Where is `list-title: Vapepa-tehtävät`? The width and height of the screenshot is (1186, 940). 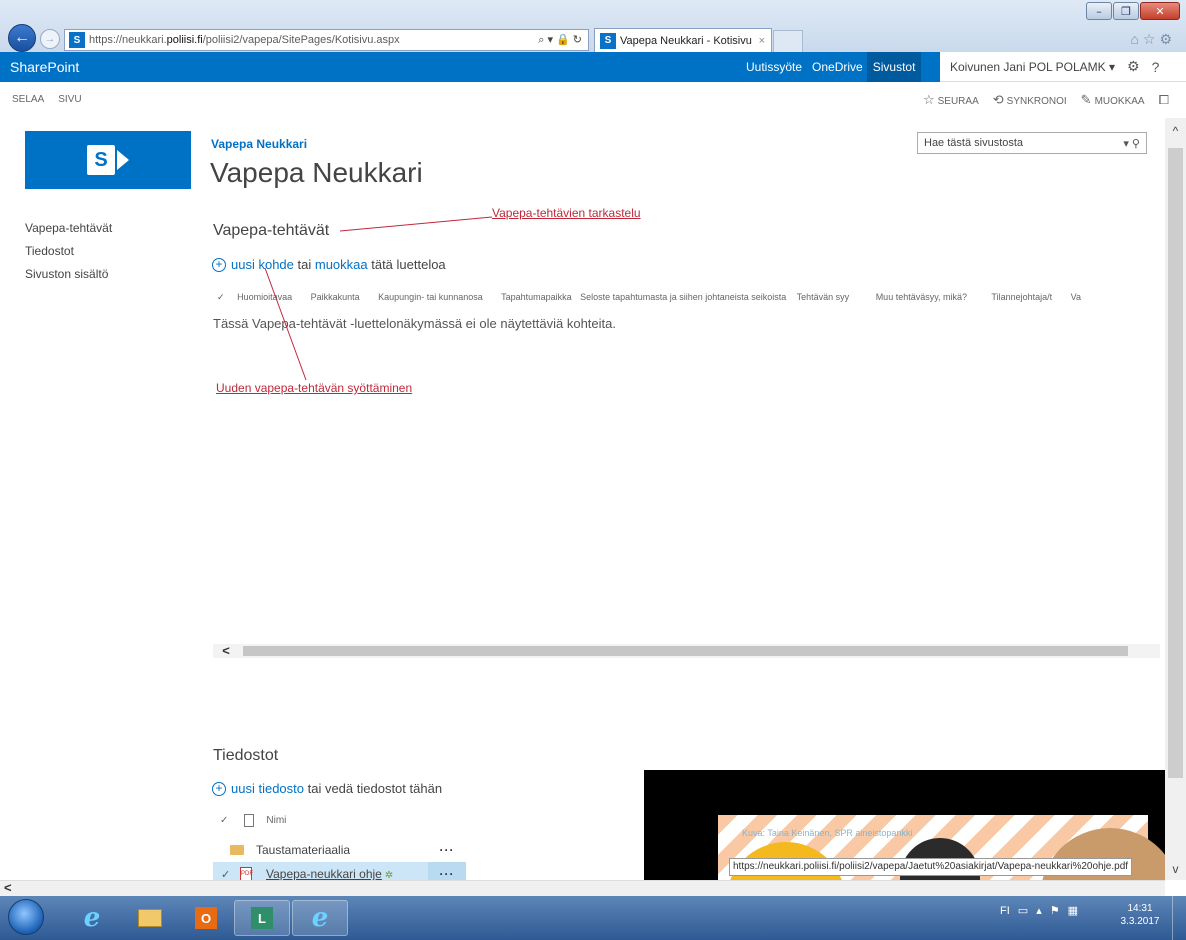 list-title: Vapepa-tehtävät is located at coordinates (271, 231).